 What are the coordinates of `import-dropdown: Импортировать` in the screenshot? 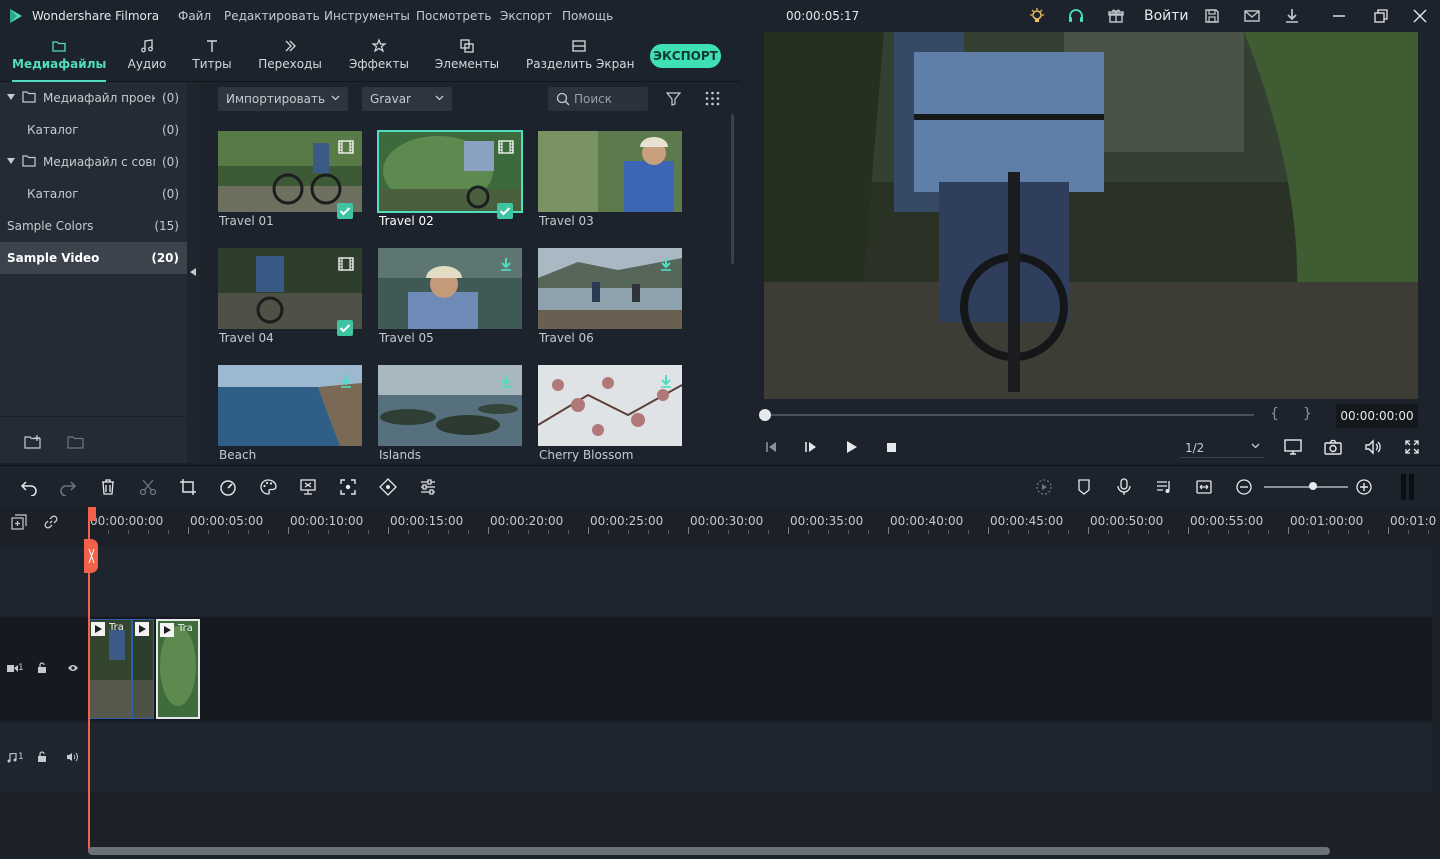 It's located at (283, 99).